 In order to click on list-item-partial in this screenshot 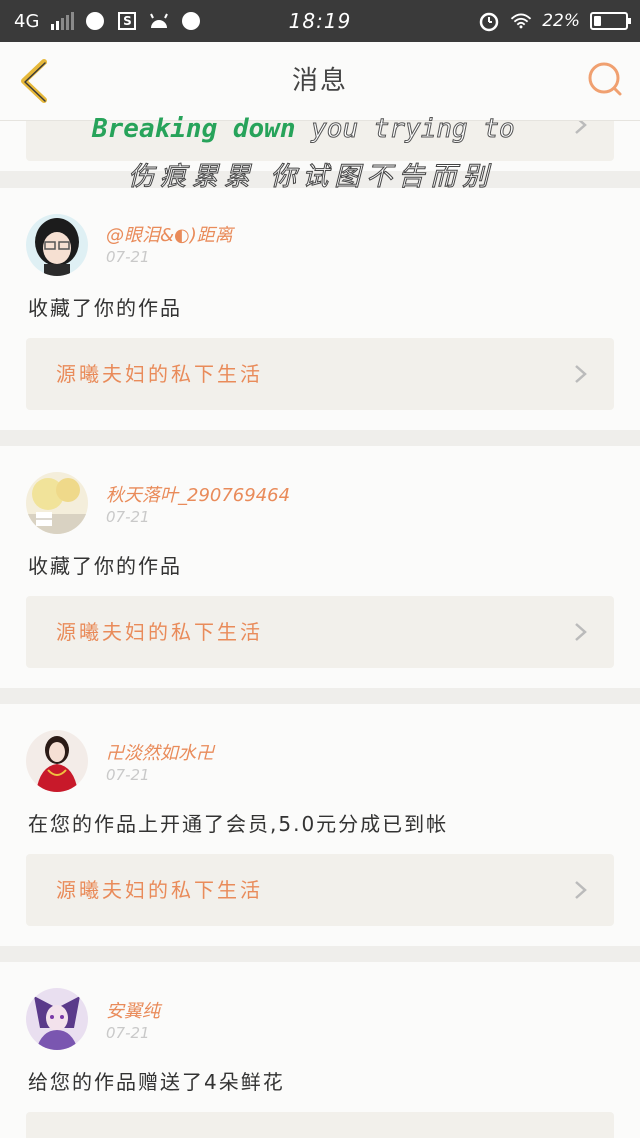, I will do `click(320, 146)`.